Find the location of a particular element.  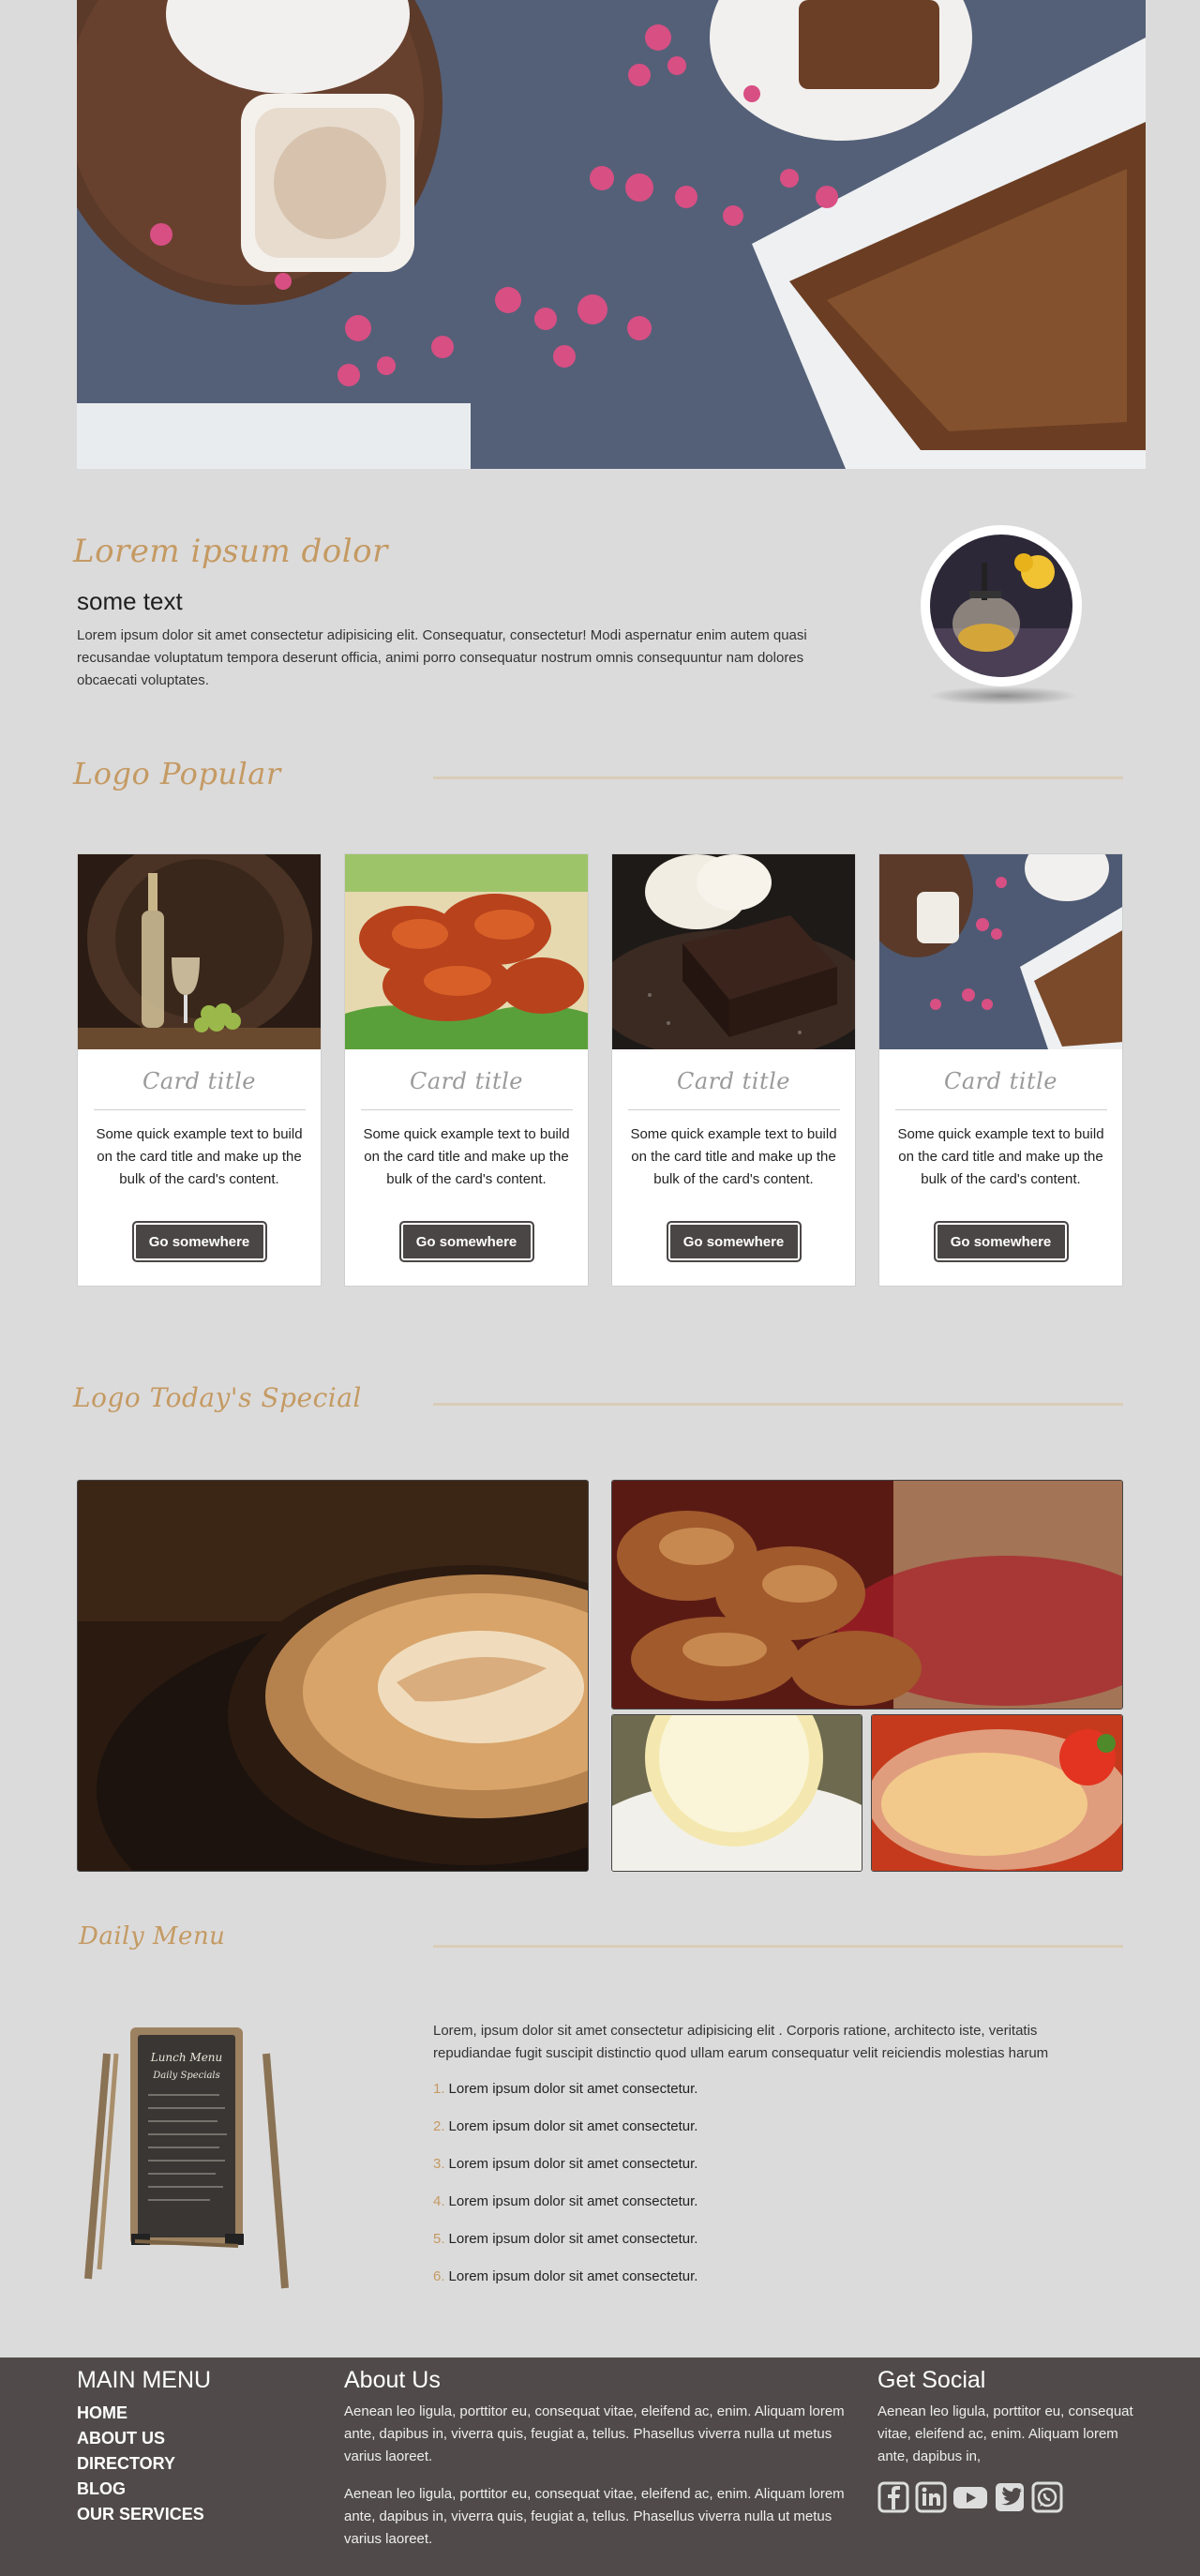

footer-about-title: About Us is located at coordinates (392, 2380).